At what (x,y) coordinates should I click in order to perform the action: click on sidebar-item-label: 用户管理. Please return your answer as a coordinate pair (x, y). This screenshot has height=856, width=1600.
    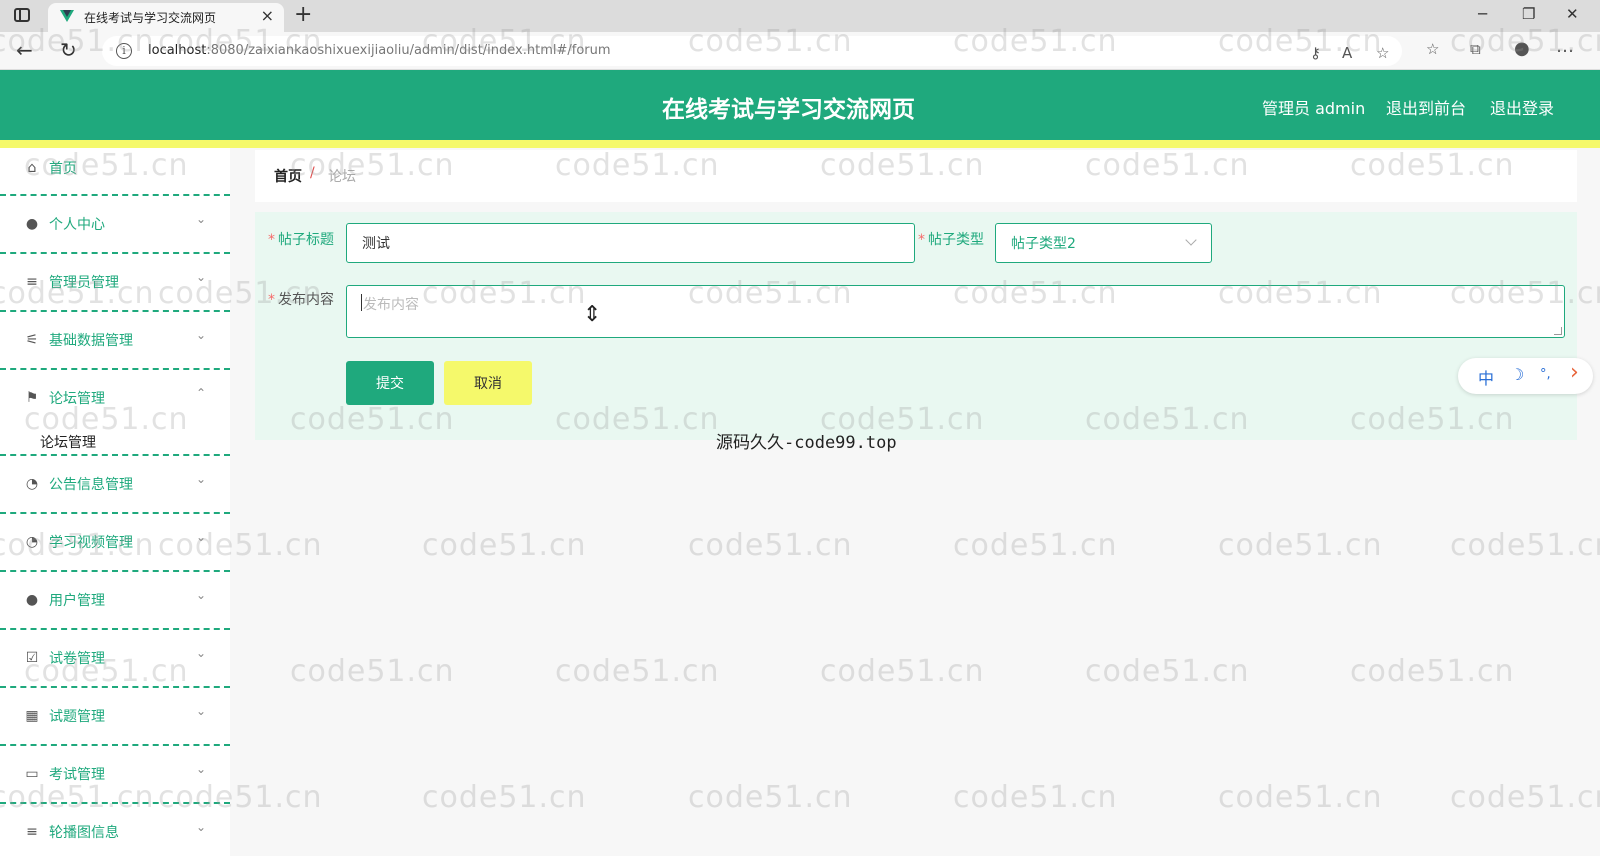
    Looking at the image, I should click on (77, 601).